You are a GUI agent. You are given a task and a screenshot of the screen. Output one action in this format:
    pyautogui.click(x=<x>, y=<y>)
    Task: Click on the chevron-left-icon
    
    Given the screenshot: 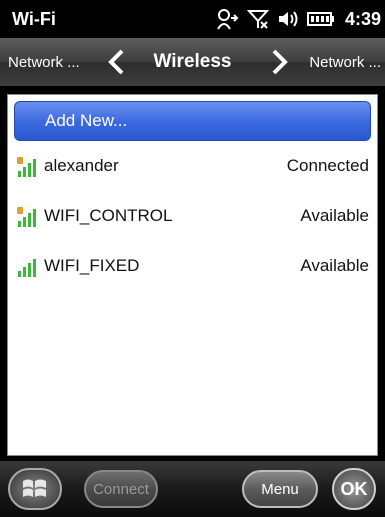 What is the action you would take?
    pyautogui.click(x=116, y=64)
    